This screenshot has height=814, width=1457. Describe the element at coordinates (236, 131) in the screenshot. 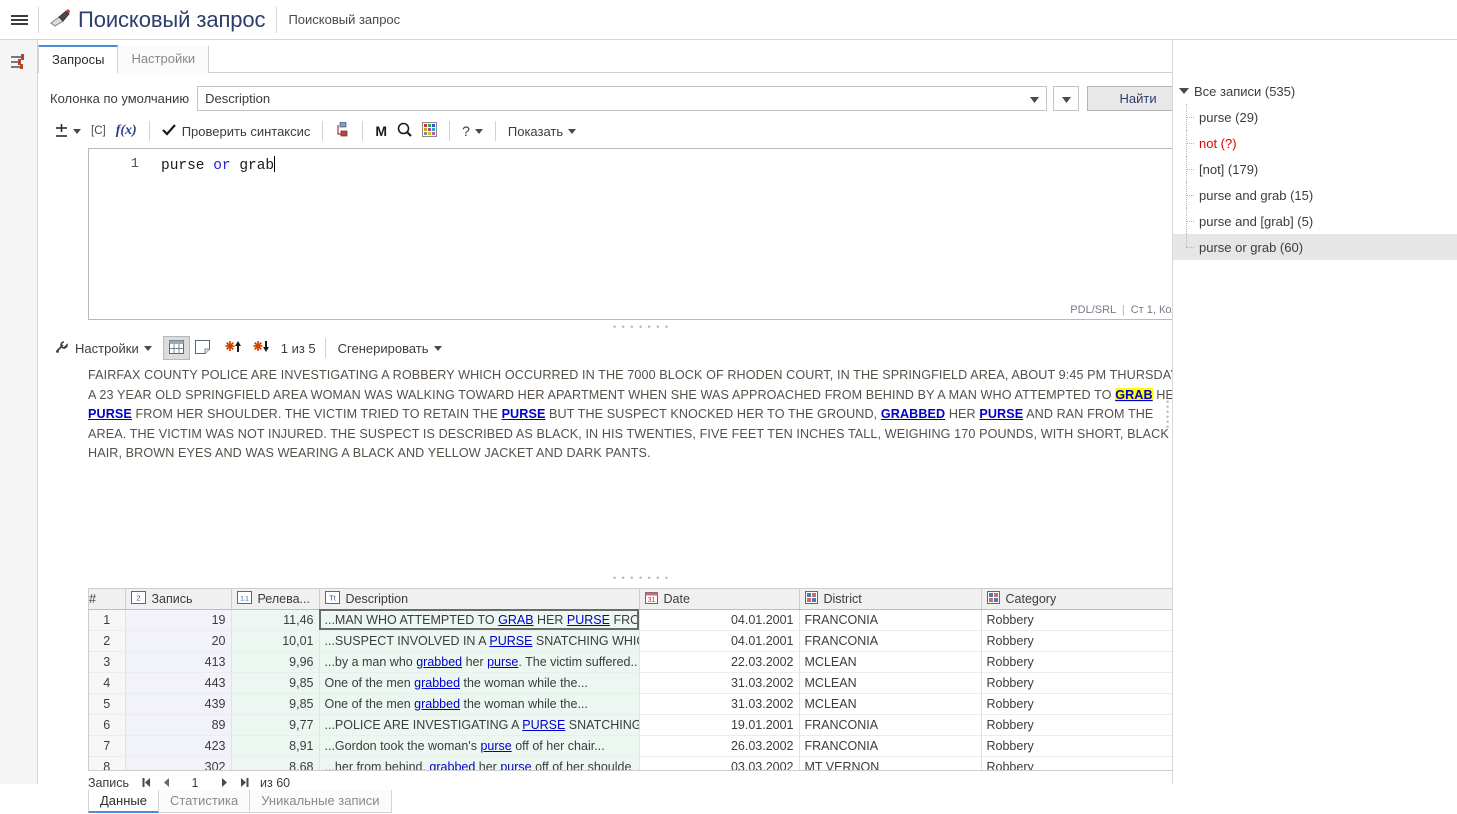

I see `check-syntax-button: Проверить синтаксис` at that location.